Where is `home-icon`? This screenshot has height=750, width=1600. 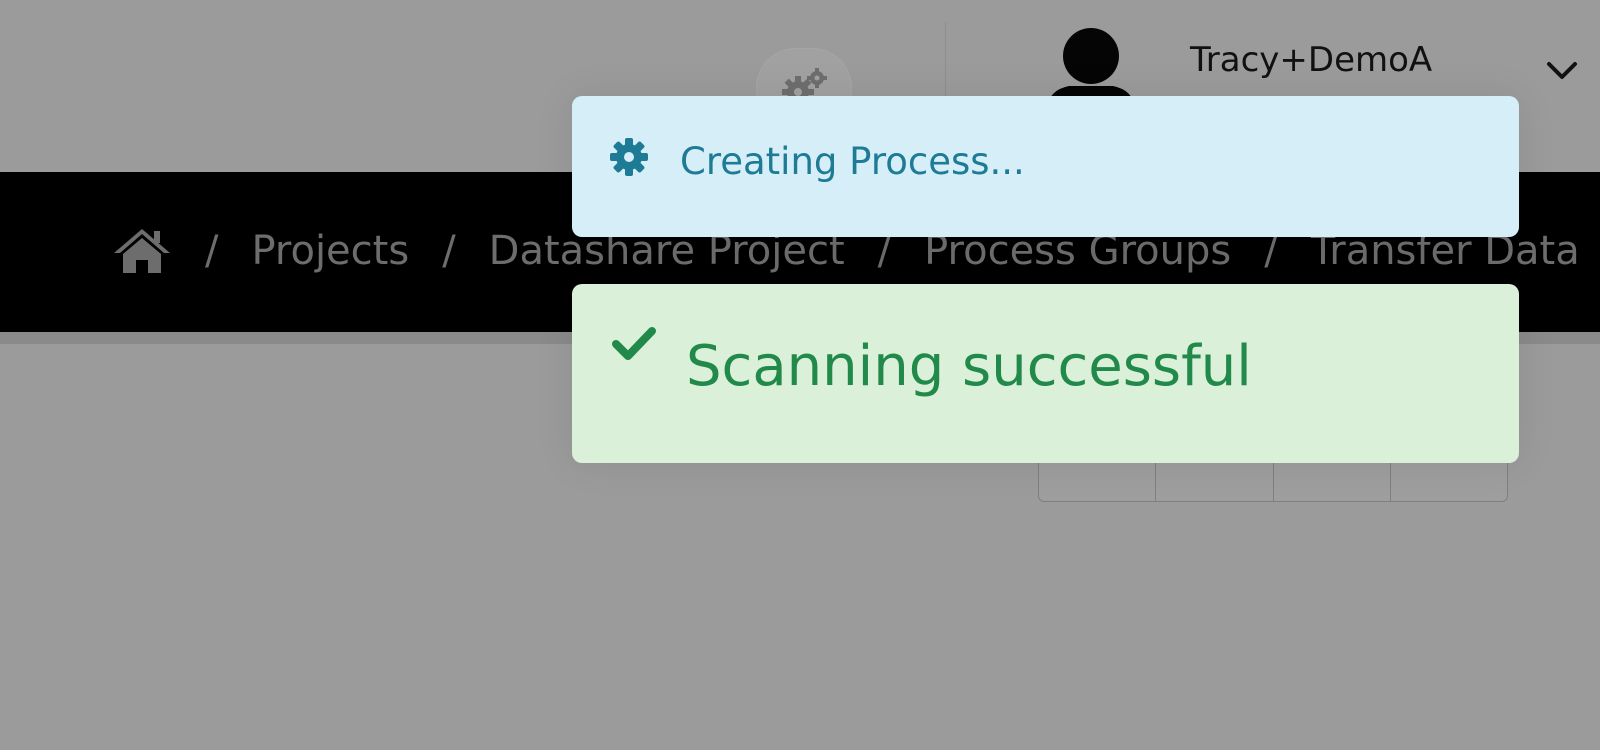 home-icon is located at coordinates (142, 251).